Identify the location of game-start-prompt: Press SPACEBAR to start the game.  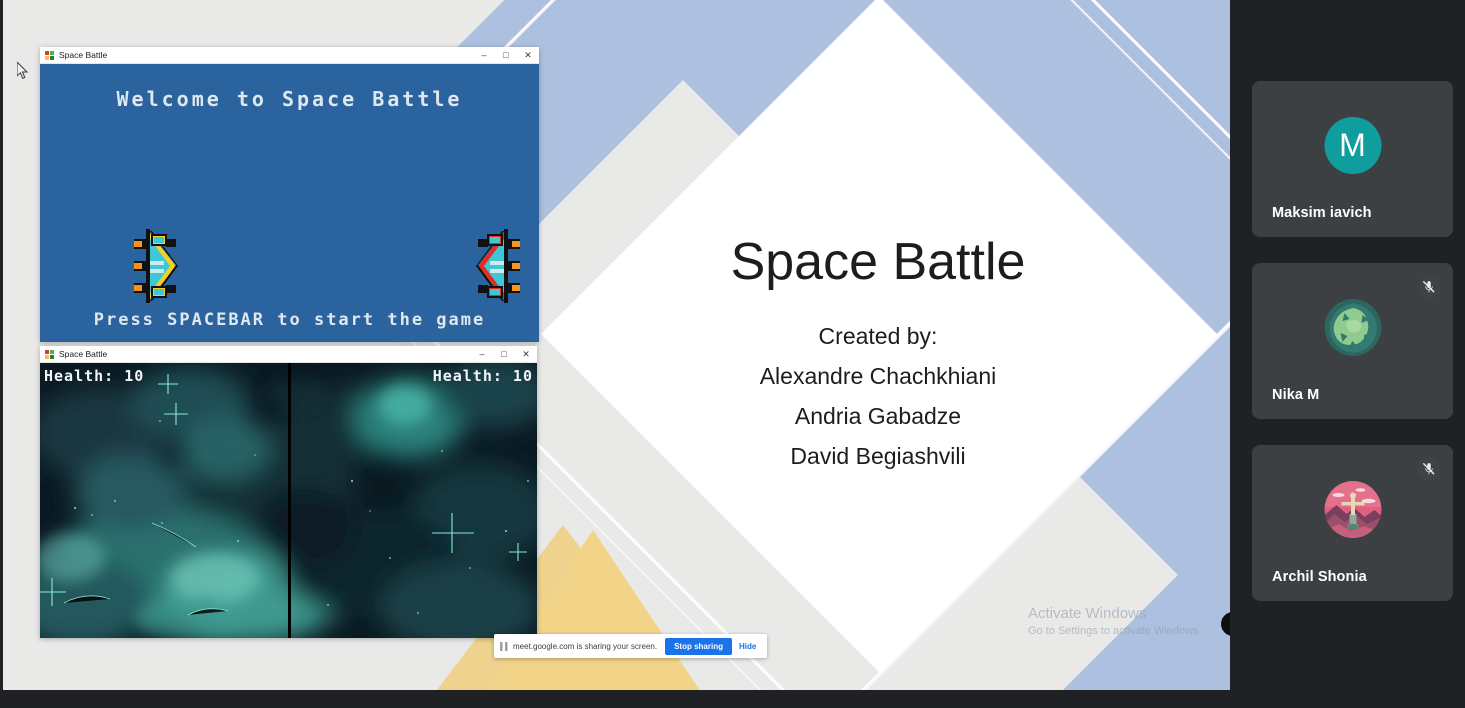
(289, 320).